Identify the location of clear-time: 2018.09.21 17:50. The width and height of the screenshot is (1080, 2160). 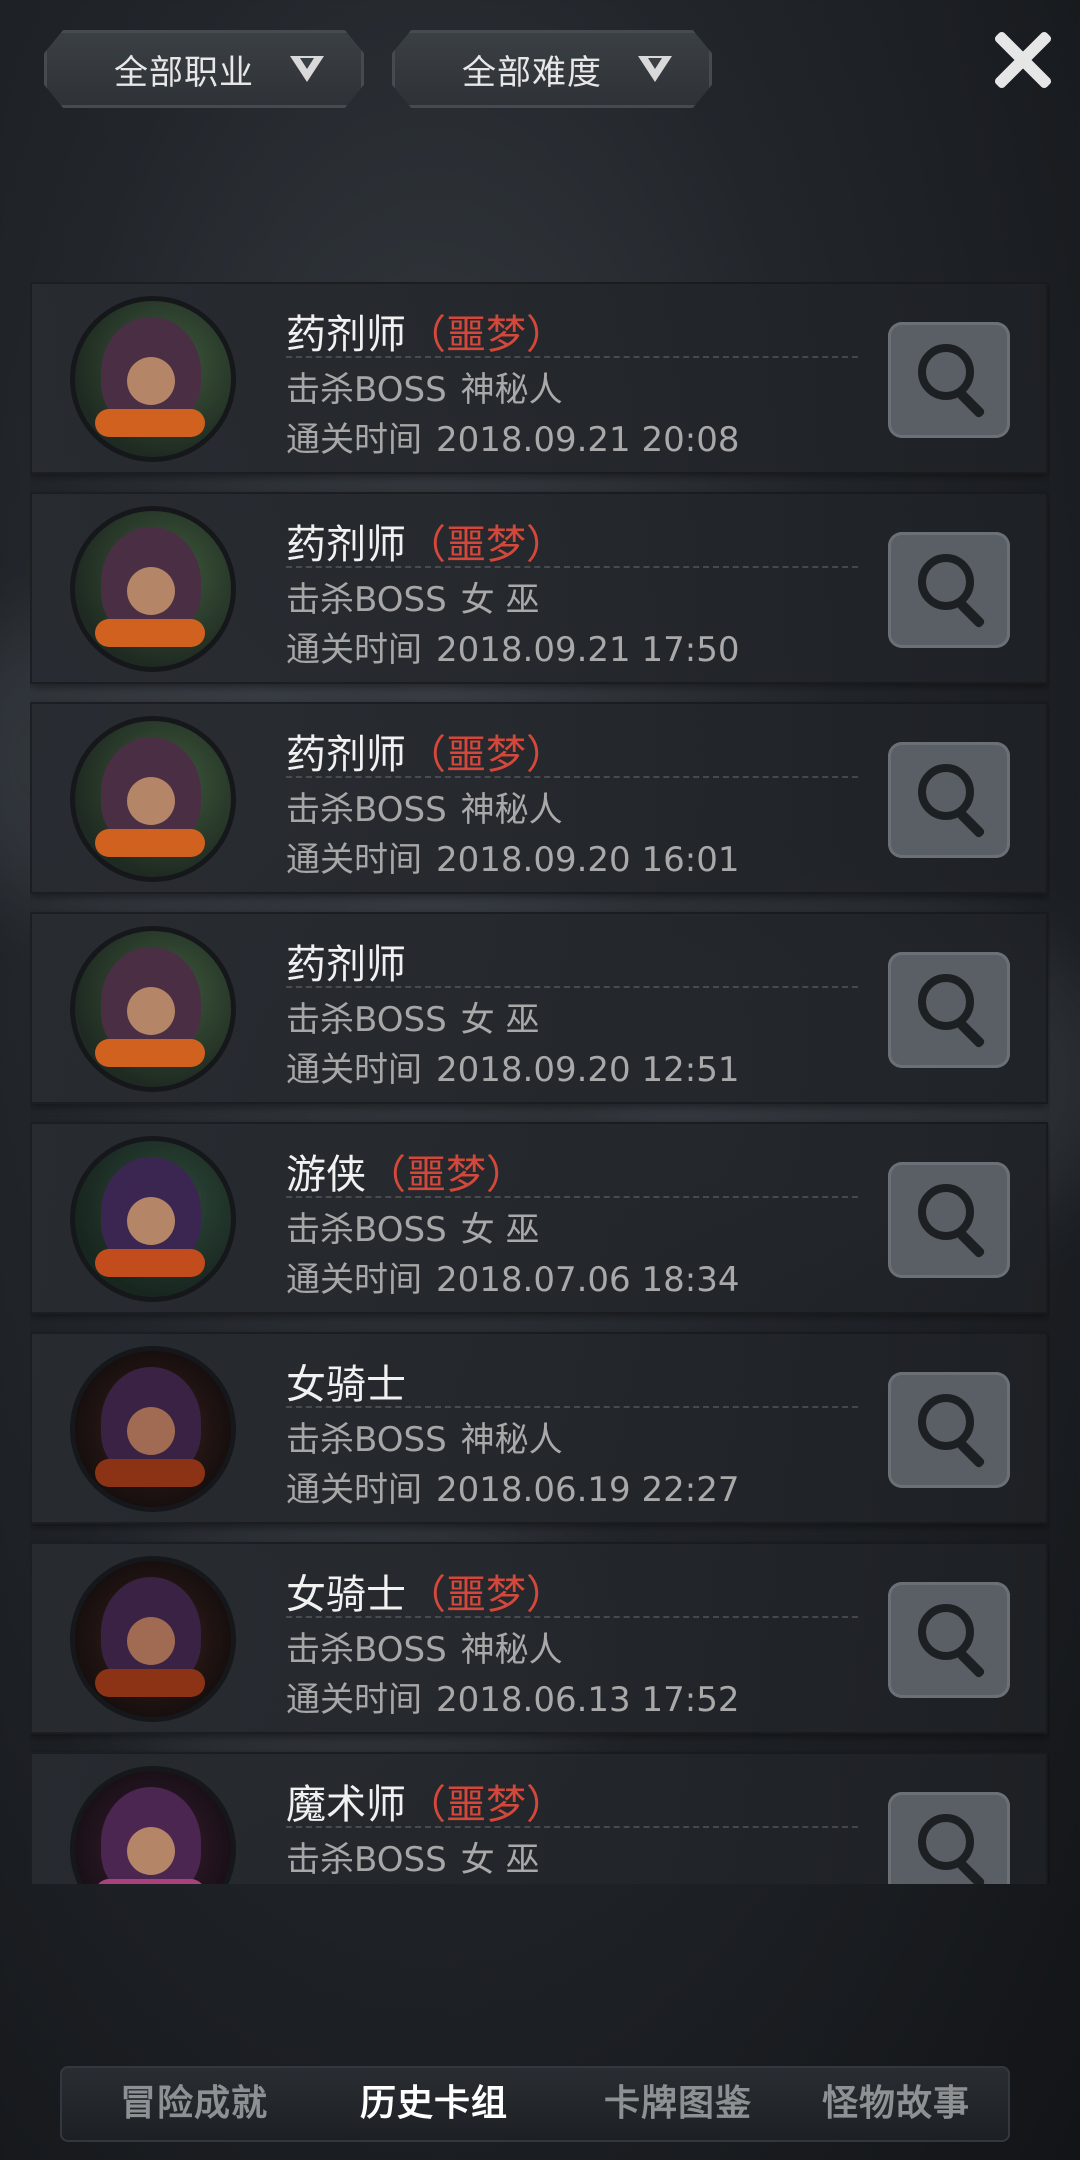
(588, 650).